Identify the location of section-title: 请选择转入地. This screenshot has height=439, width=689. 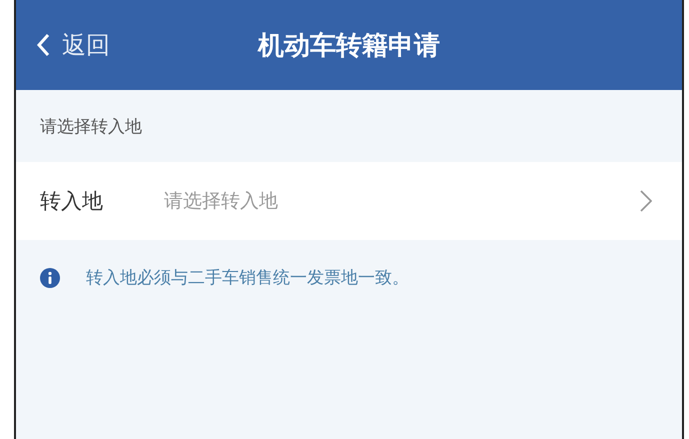
(91, 127).